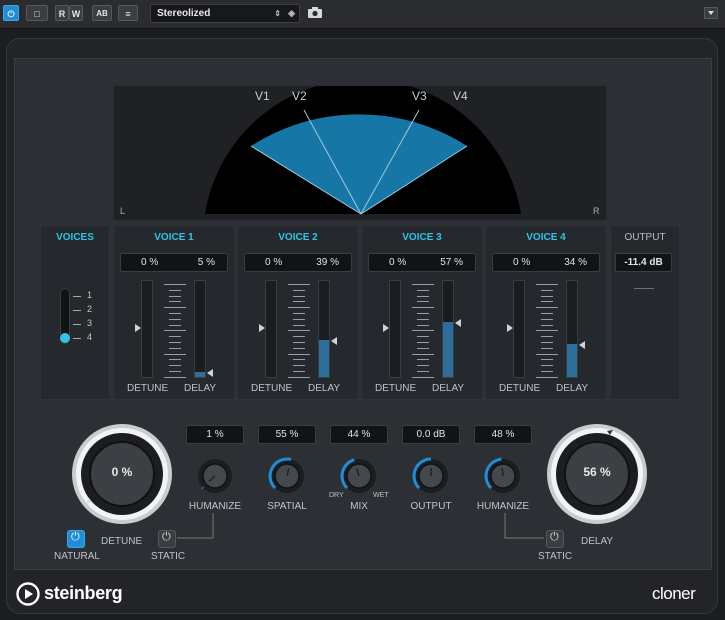 The height and width of the screenshot is (620, 725). Describe the element at coordinates (362, 14) in the screenshot. I see `host-toolbar: ⏻ □ R W AB ≡ Stereolized ⇕ ◈` at that location.